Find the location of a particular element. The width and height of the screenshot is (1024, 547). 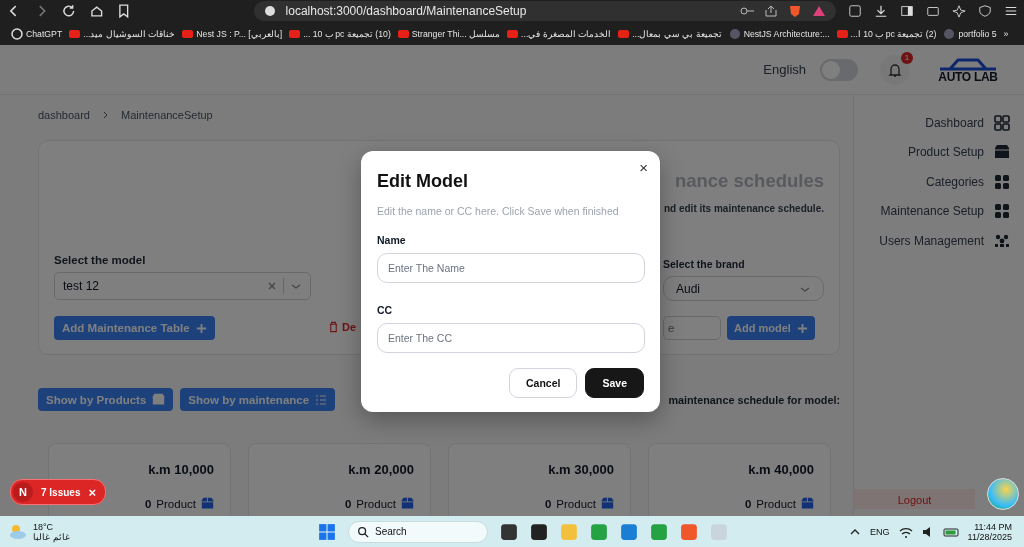

logout-button: Logout is located at coordinates (914, 499).